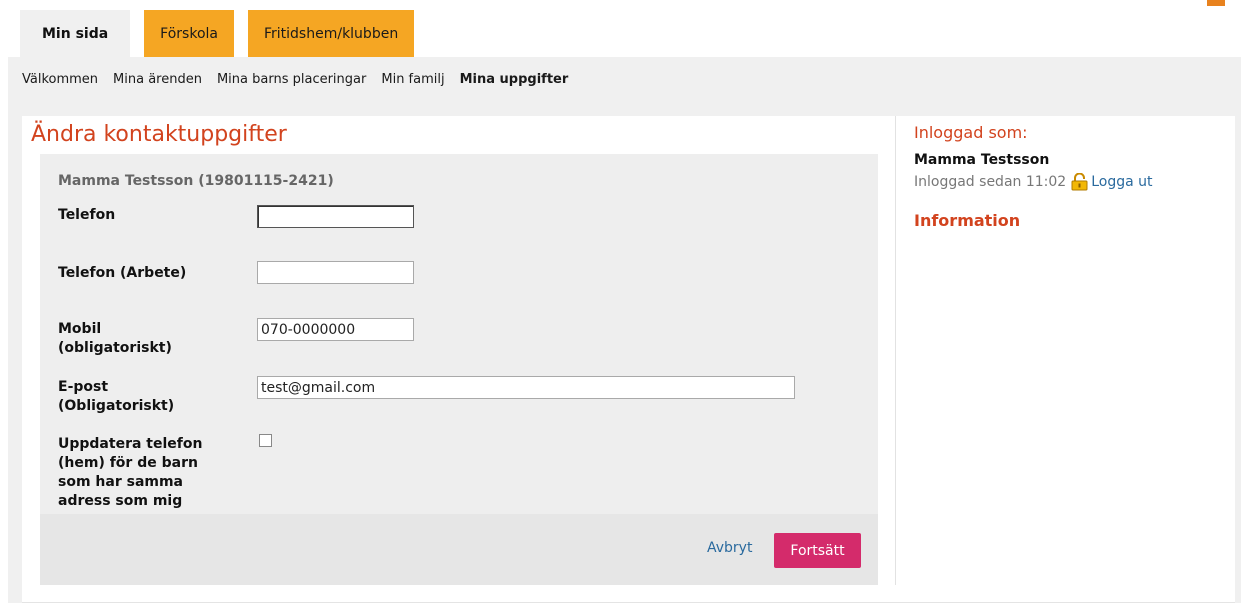 This screenshot has height=603, width=1241. What do you see at coordinates (157, 79) in the screenshot?
I see `subnav-mina-arenden: Mina ärenden` at bounding box center [157, 79].